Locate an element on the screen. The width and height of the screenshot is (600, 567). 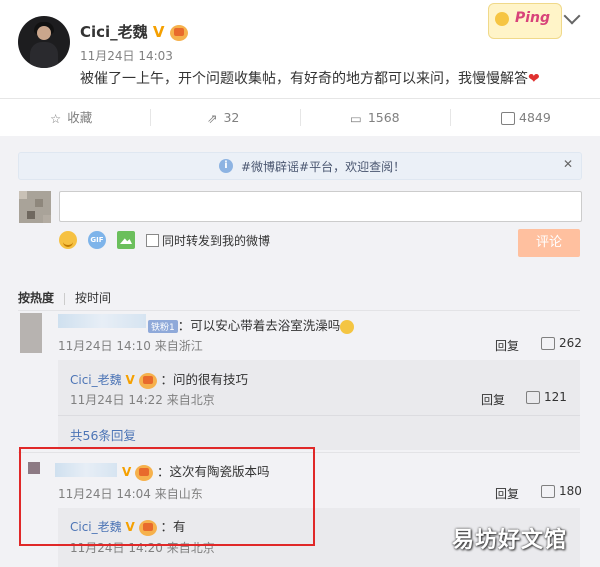
heart-icon: ❤ is located at coordinates (534, 79).